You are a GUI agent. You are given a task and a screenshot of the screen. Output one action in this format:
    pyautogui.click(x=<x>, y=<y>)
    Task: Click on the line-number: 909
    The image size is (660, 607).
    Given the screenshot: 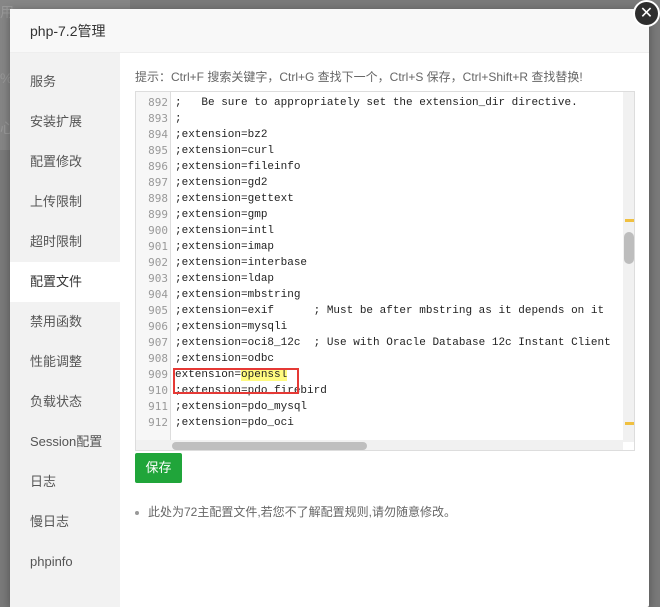 What is the action you would take?
    pyautogui.click(x=158, y=374)
    